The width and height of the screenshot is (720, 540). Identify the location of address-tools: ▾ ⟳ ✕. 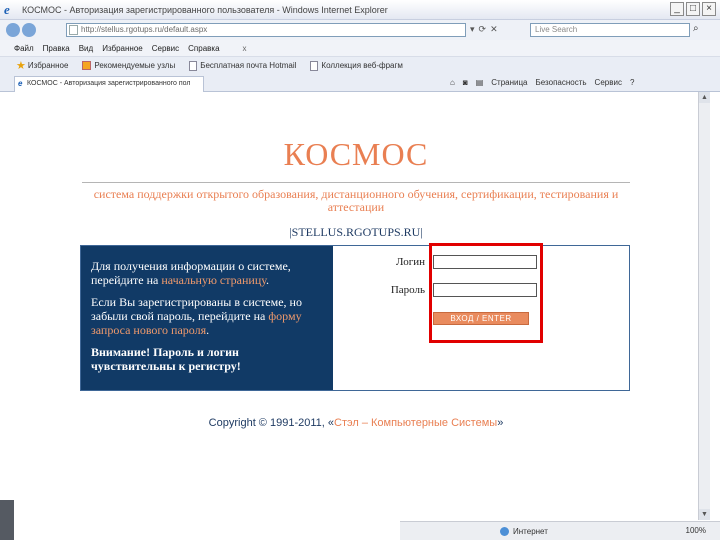
(484, 29).